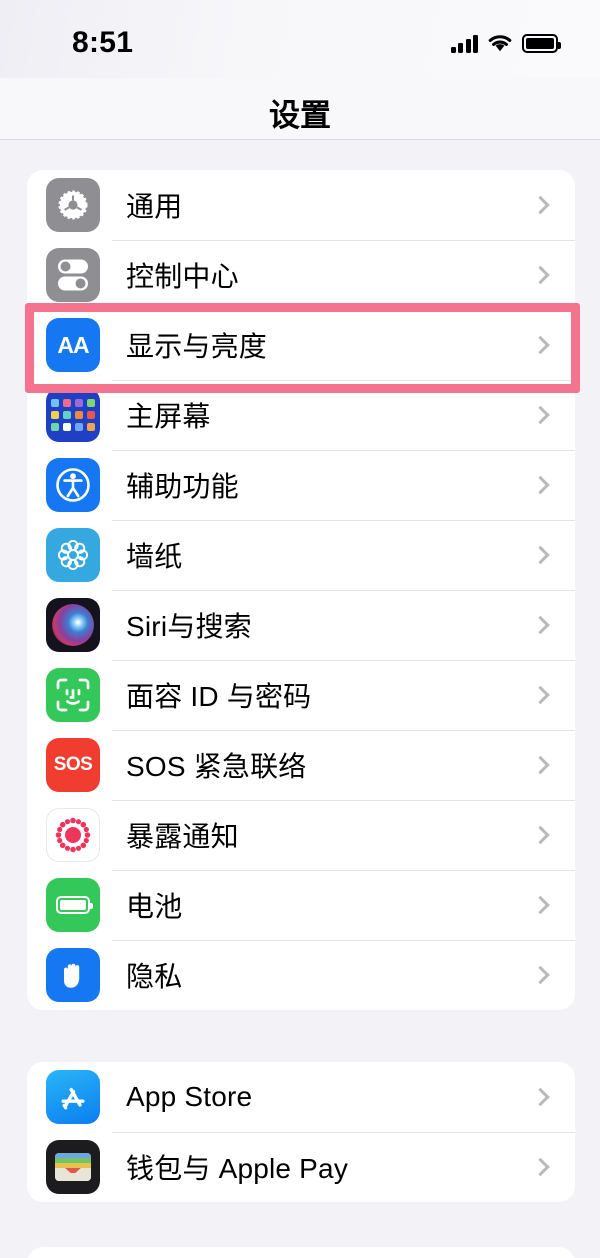 Image resolution: width=600 pixels, height=1258 pixels. Describe the element at coordinates (301, 275) in the screenshot. I see `settings-row-control-center: 控制中心` at that location.